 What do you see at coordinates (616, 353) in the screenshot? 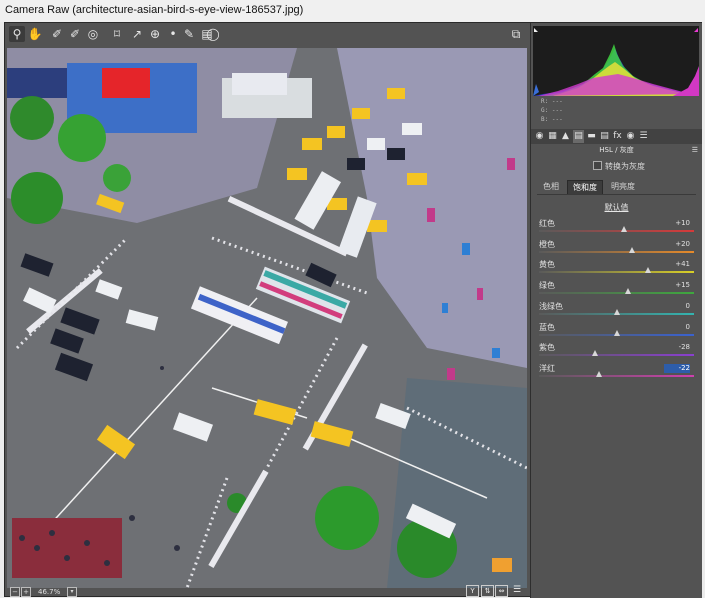
I see `slider-purple: 紫色 -28` at bounding box center [616, 353].